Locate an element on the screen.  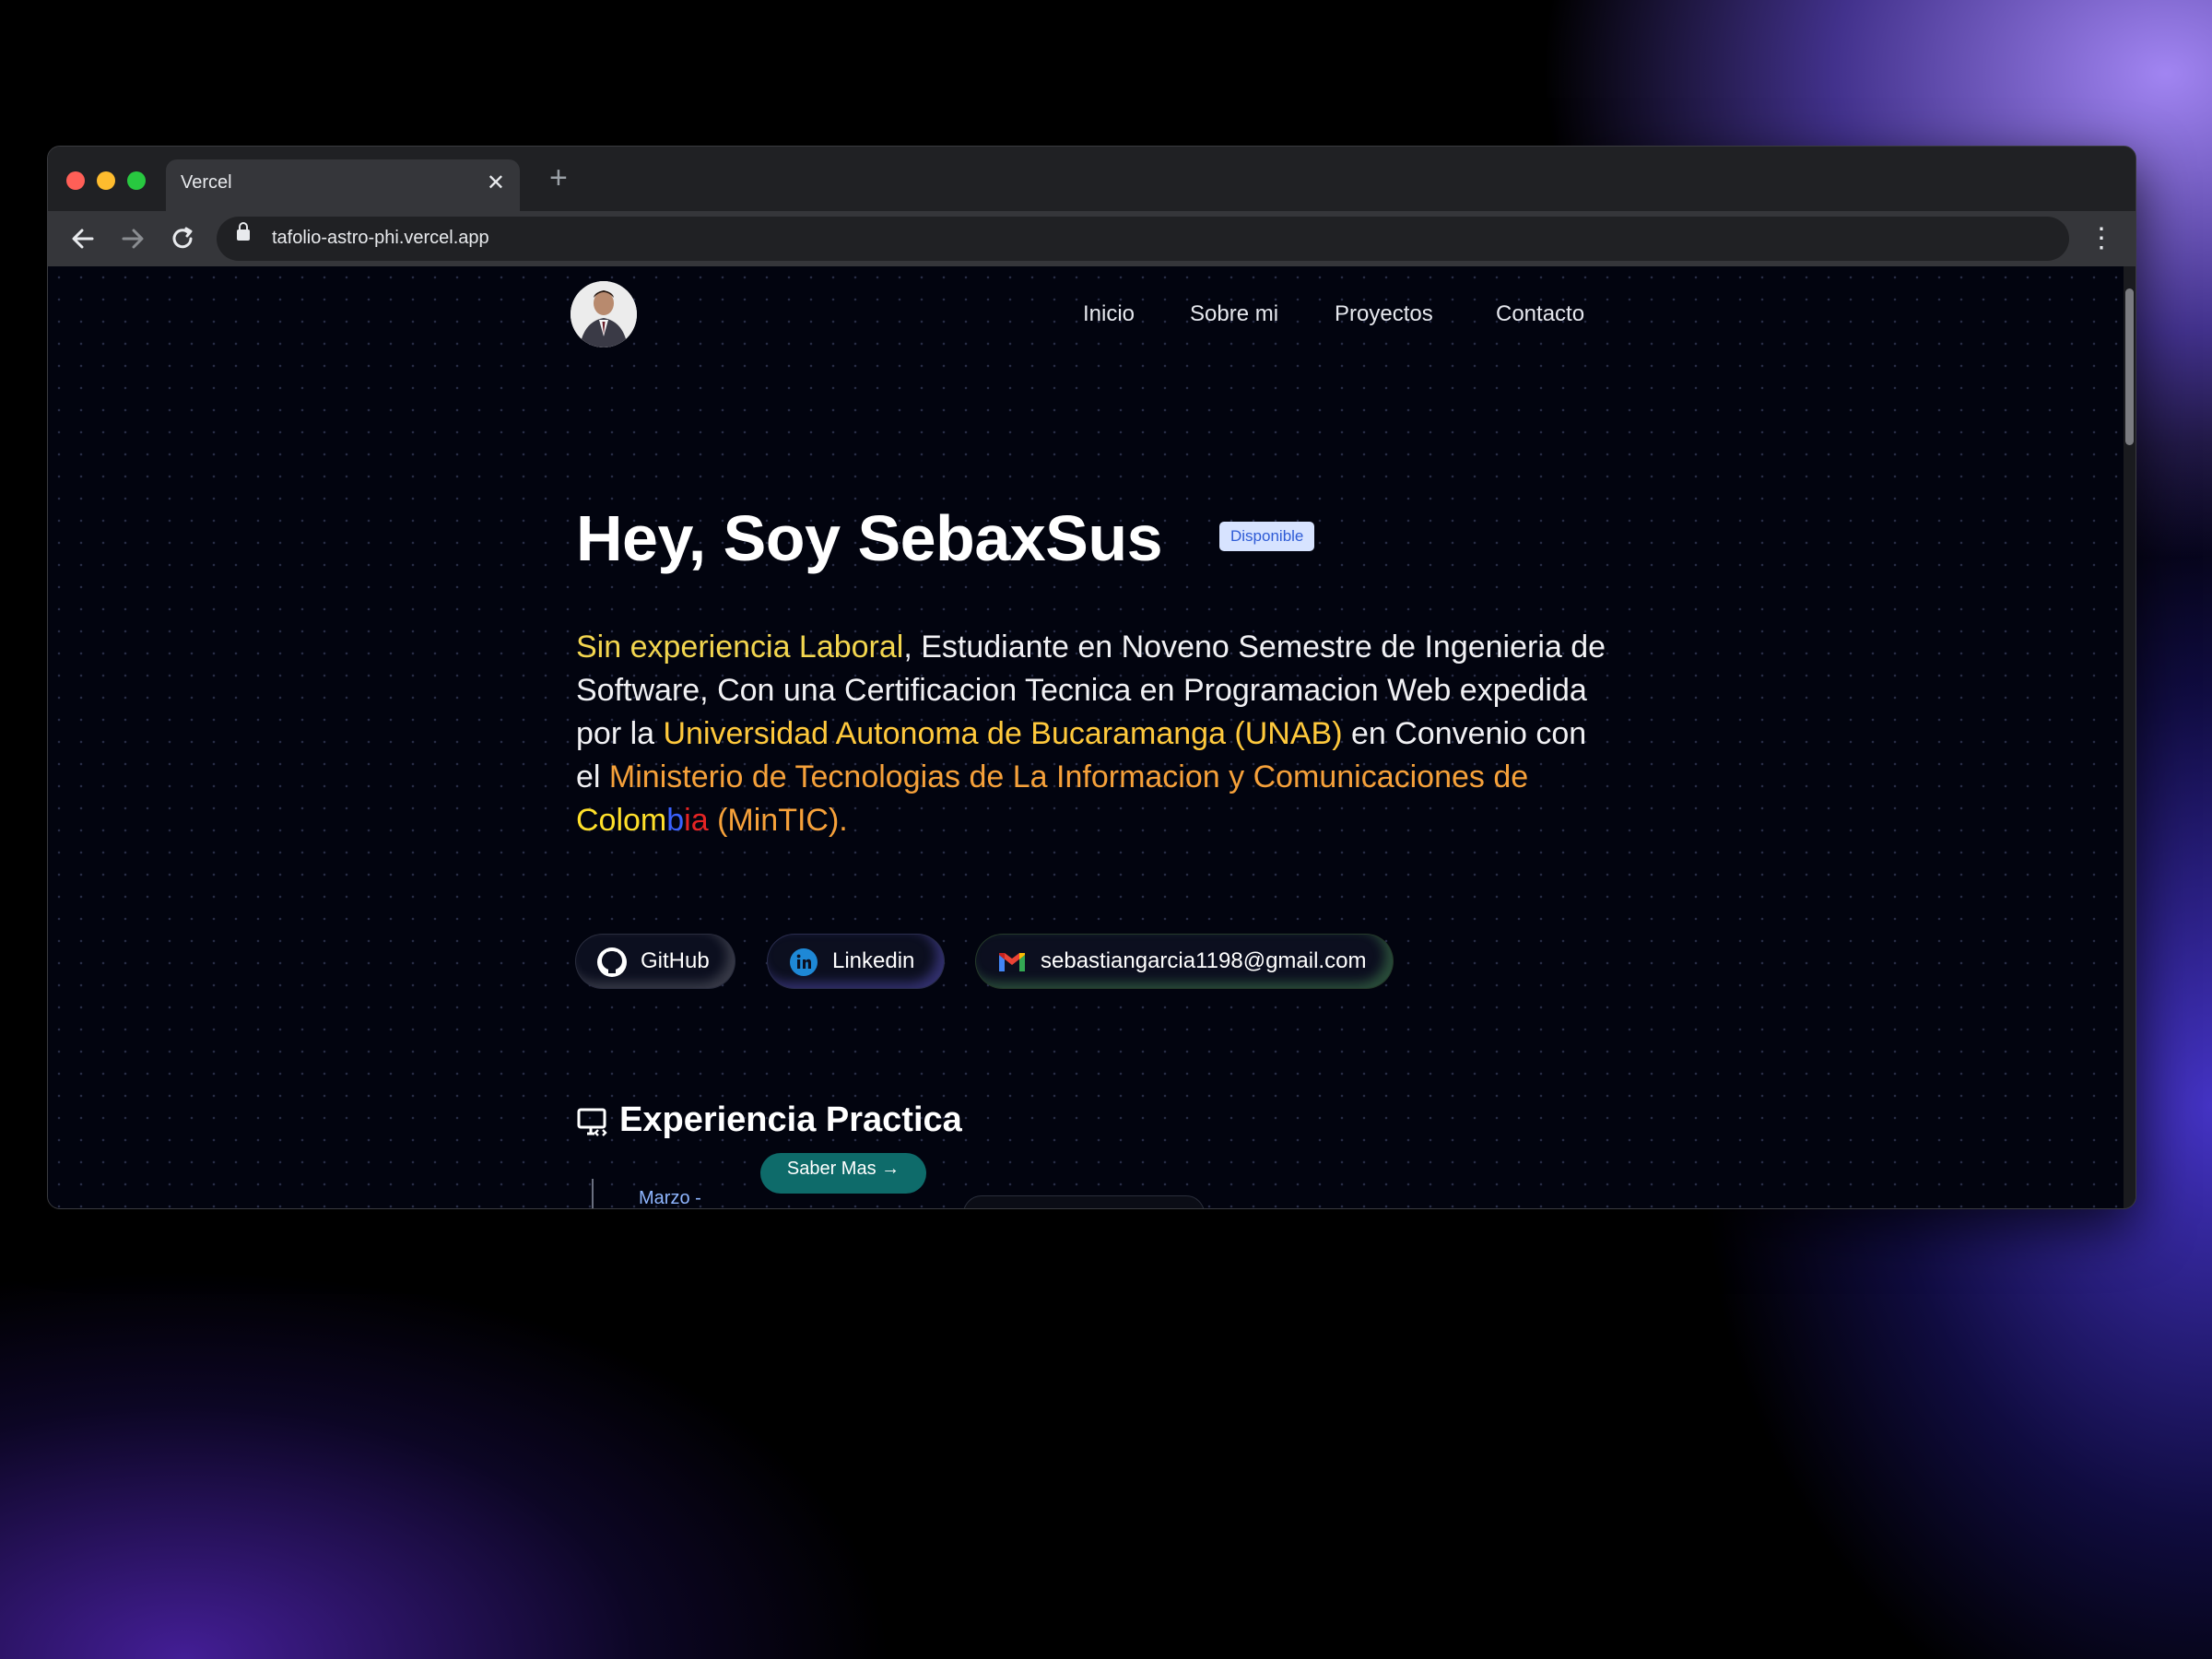
url-text: tafolio-astro-phi.vercel.app is located at coordinates (380, 238).